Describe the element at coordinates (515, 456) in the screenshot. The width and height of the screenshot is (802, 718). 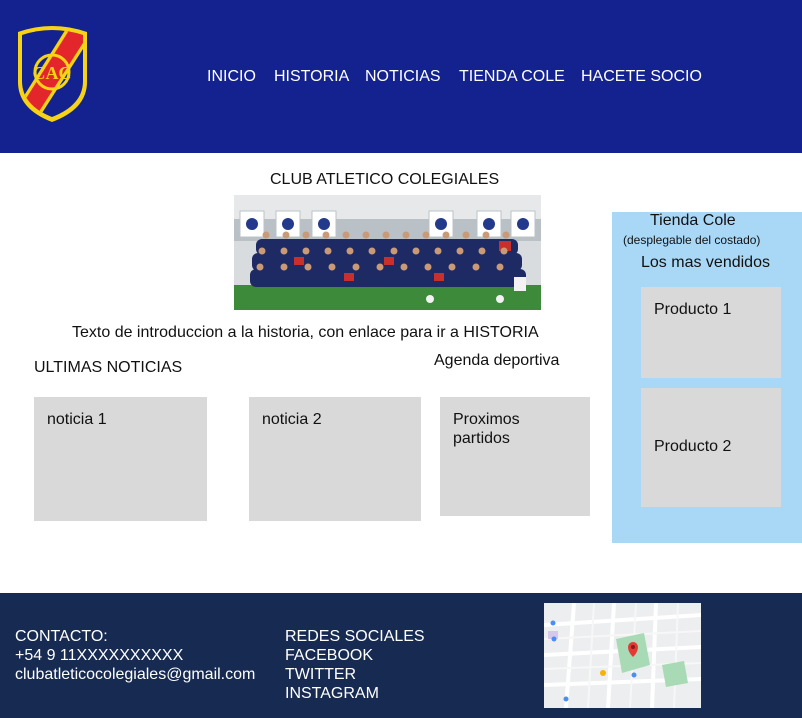
I see `agenda-card: Proximos partidos` at that location.